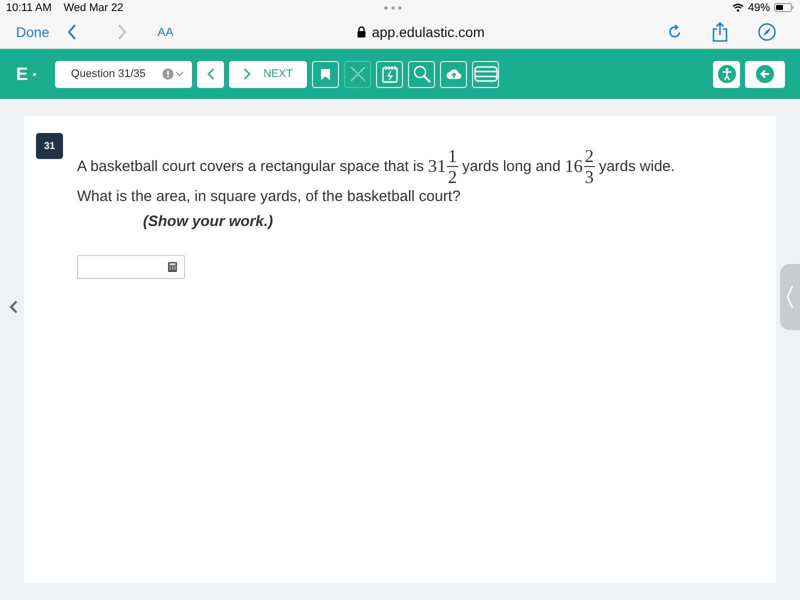 The width and height of the screenshot is (800, 600). I want to click on accessibility-button, so click(726, 74).